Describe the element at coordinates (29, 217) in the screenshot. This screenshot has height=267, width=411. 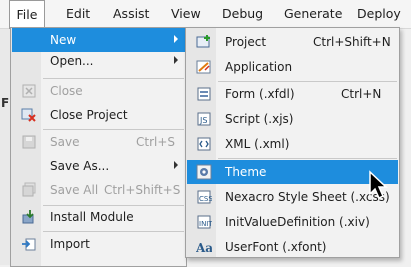
I see `install-module-icon` at that location.